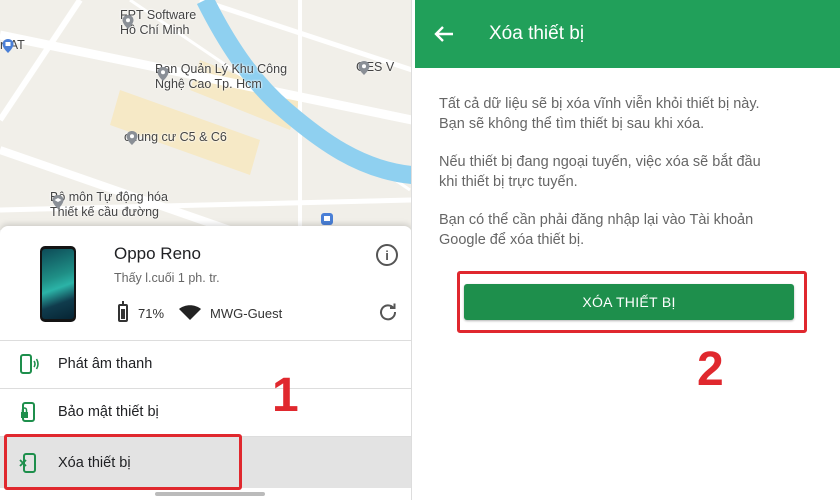  What do you see at coordinates (710, 369) in the screenshot?
I see `step-marker-2: 2` at bounding box center [710, 369].